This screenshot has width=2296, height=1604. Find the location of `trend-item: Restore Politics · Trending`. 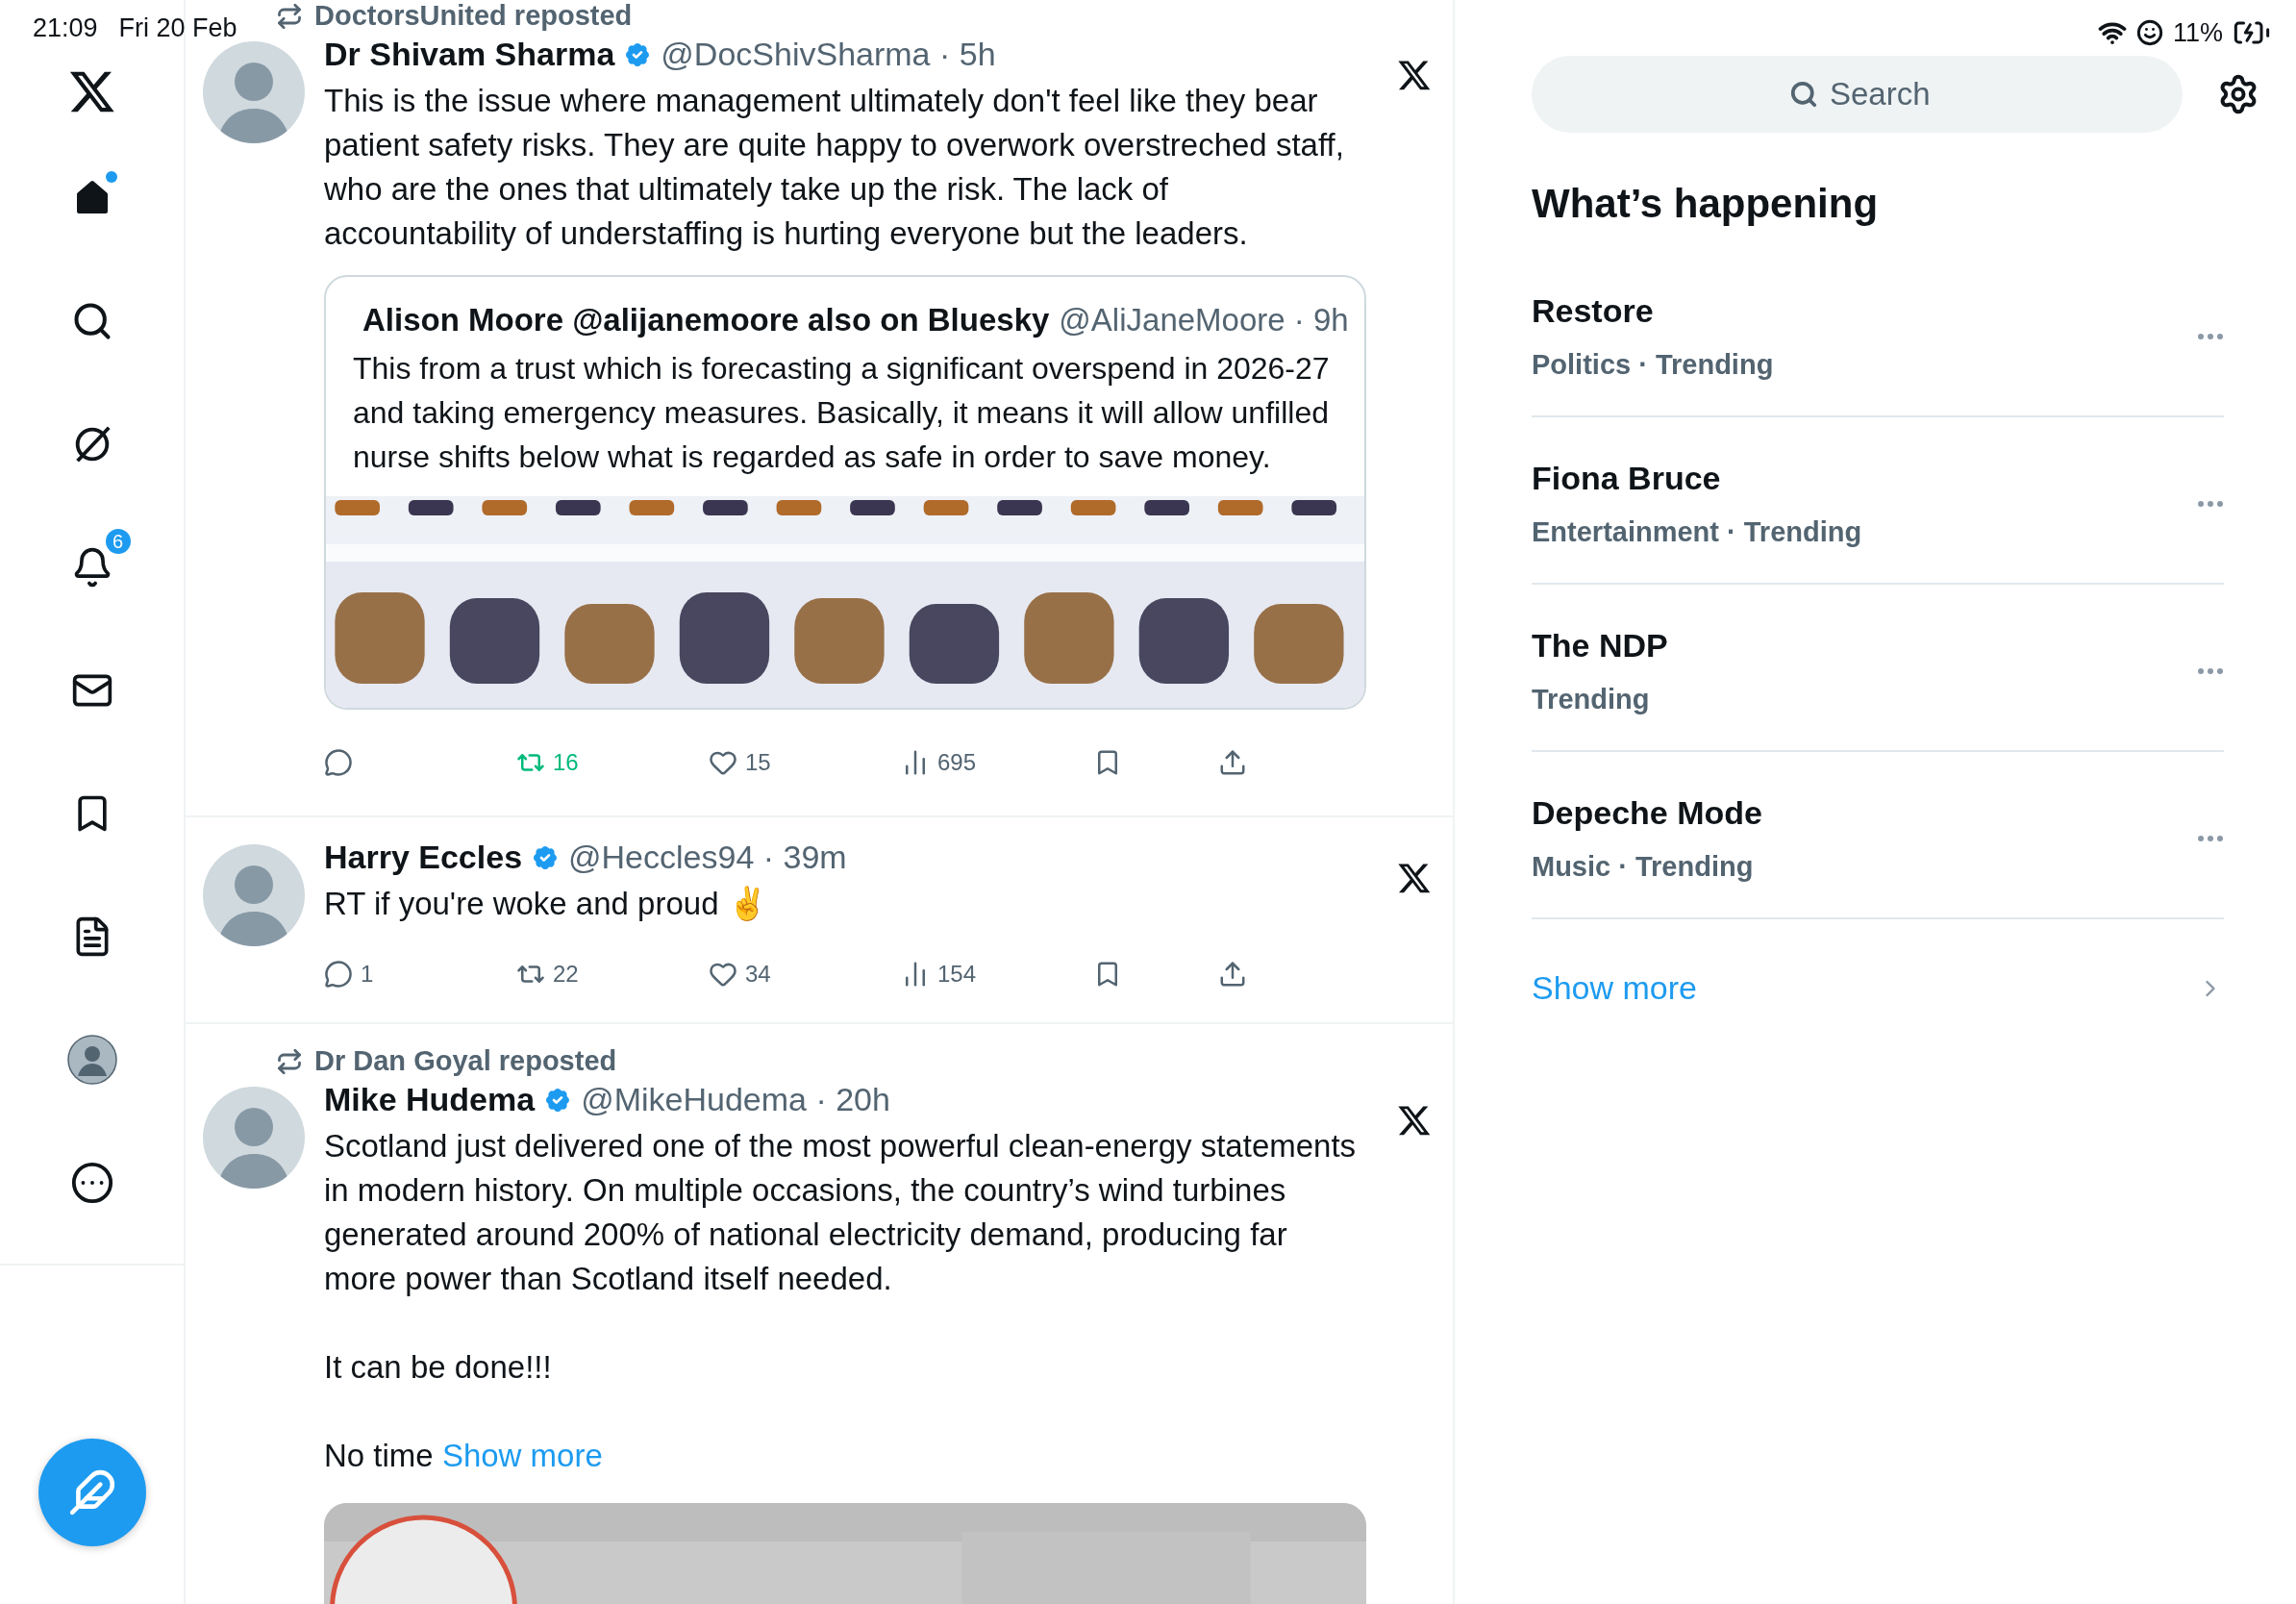

trend-item: Restore Politics · Trending is located at coordinates (1878, 333).